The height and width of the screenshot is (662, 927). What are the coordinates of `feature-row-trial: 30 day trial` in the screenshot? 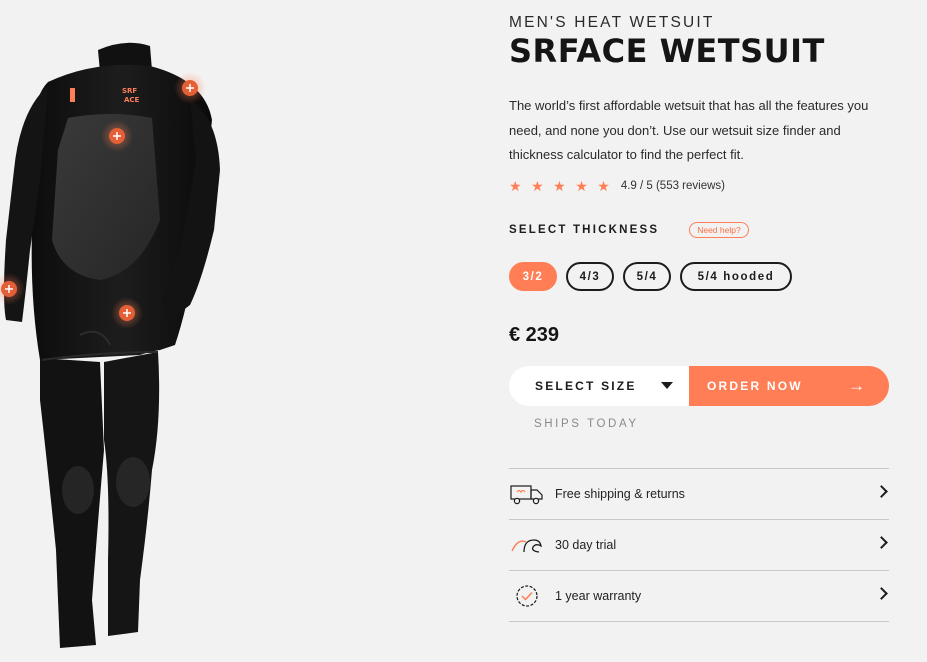 It's located at (699, 545).